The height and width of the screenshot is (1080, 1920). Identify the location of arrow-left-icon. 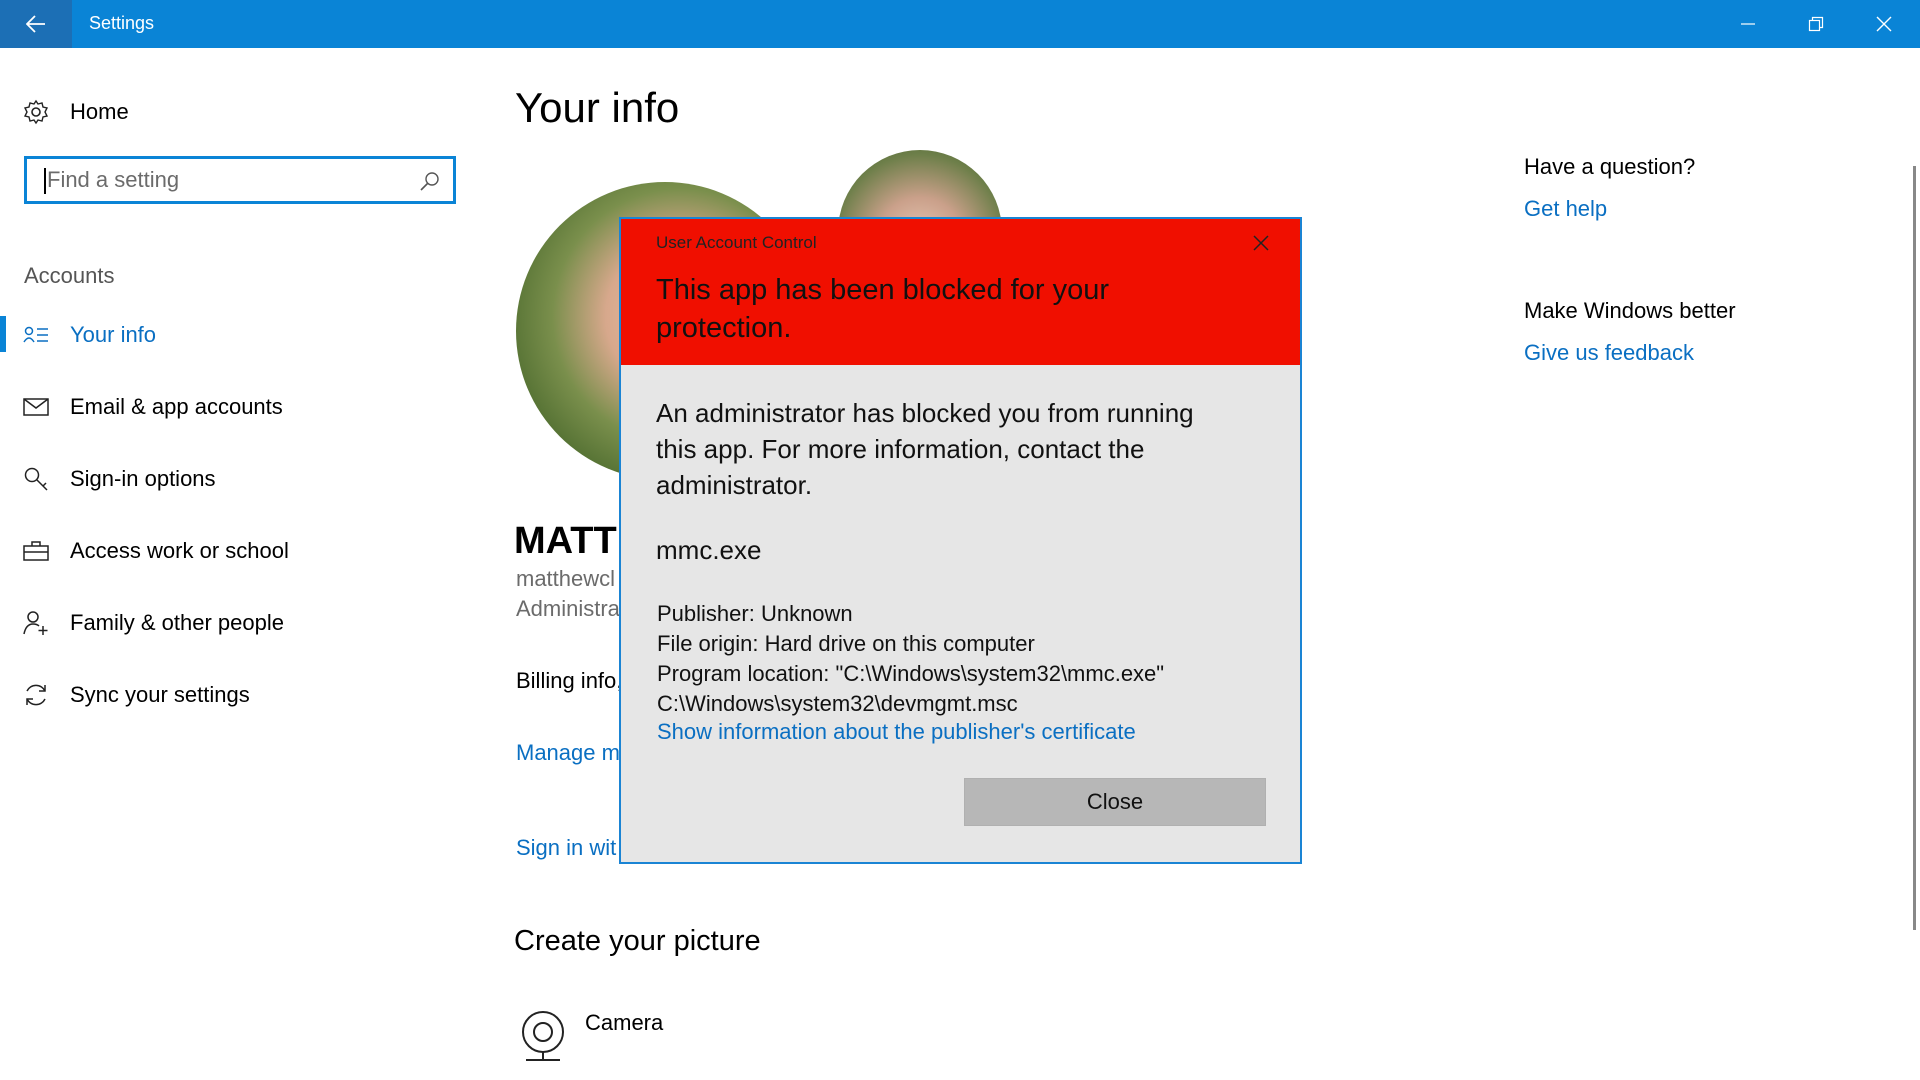
(35, 24).